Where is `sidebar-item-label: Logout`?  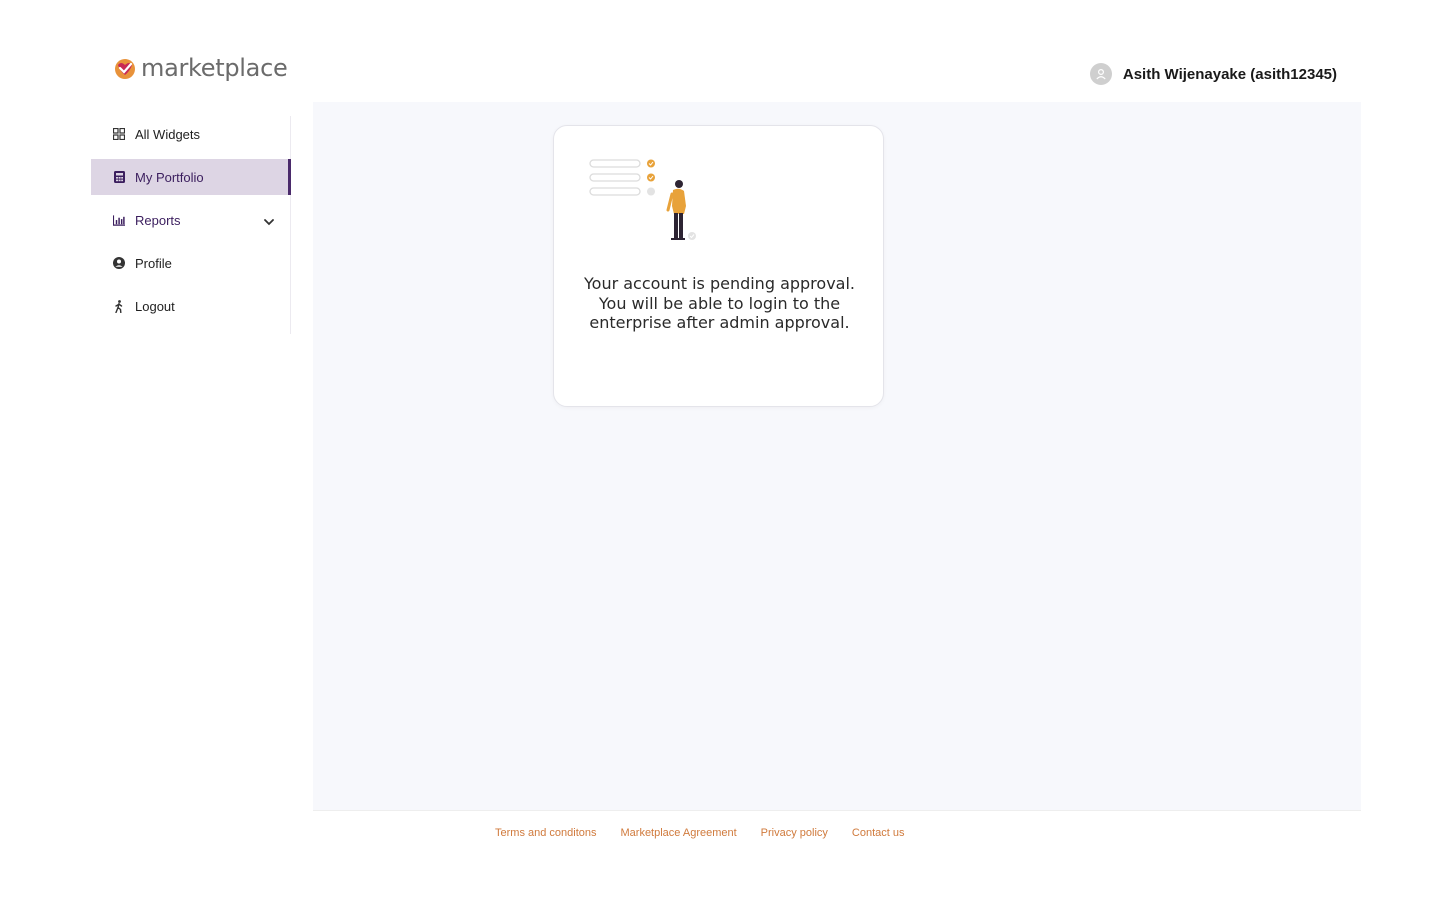
sidebar-item-label: Logout is located at coordinates (155, 306).